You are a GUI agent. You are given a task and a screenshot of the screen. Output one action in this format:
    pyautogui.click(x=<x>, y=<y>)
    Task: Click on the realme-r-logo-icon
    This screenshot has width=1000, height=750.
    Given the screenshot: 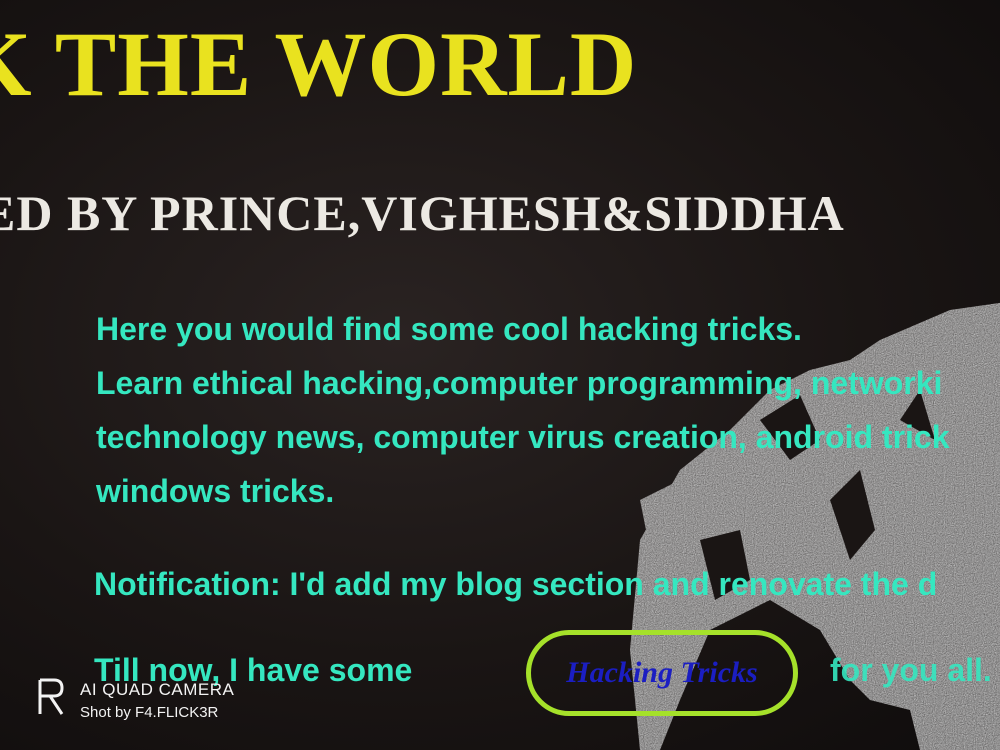 What is the action you would take?
    pyautogui.click(x=51, y=696)
    